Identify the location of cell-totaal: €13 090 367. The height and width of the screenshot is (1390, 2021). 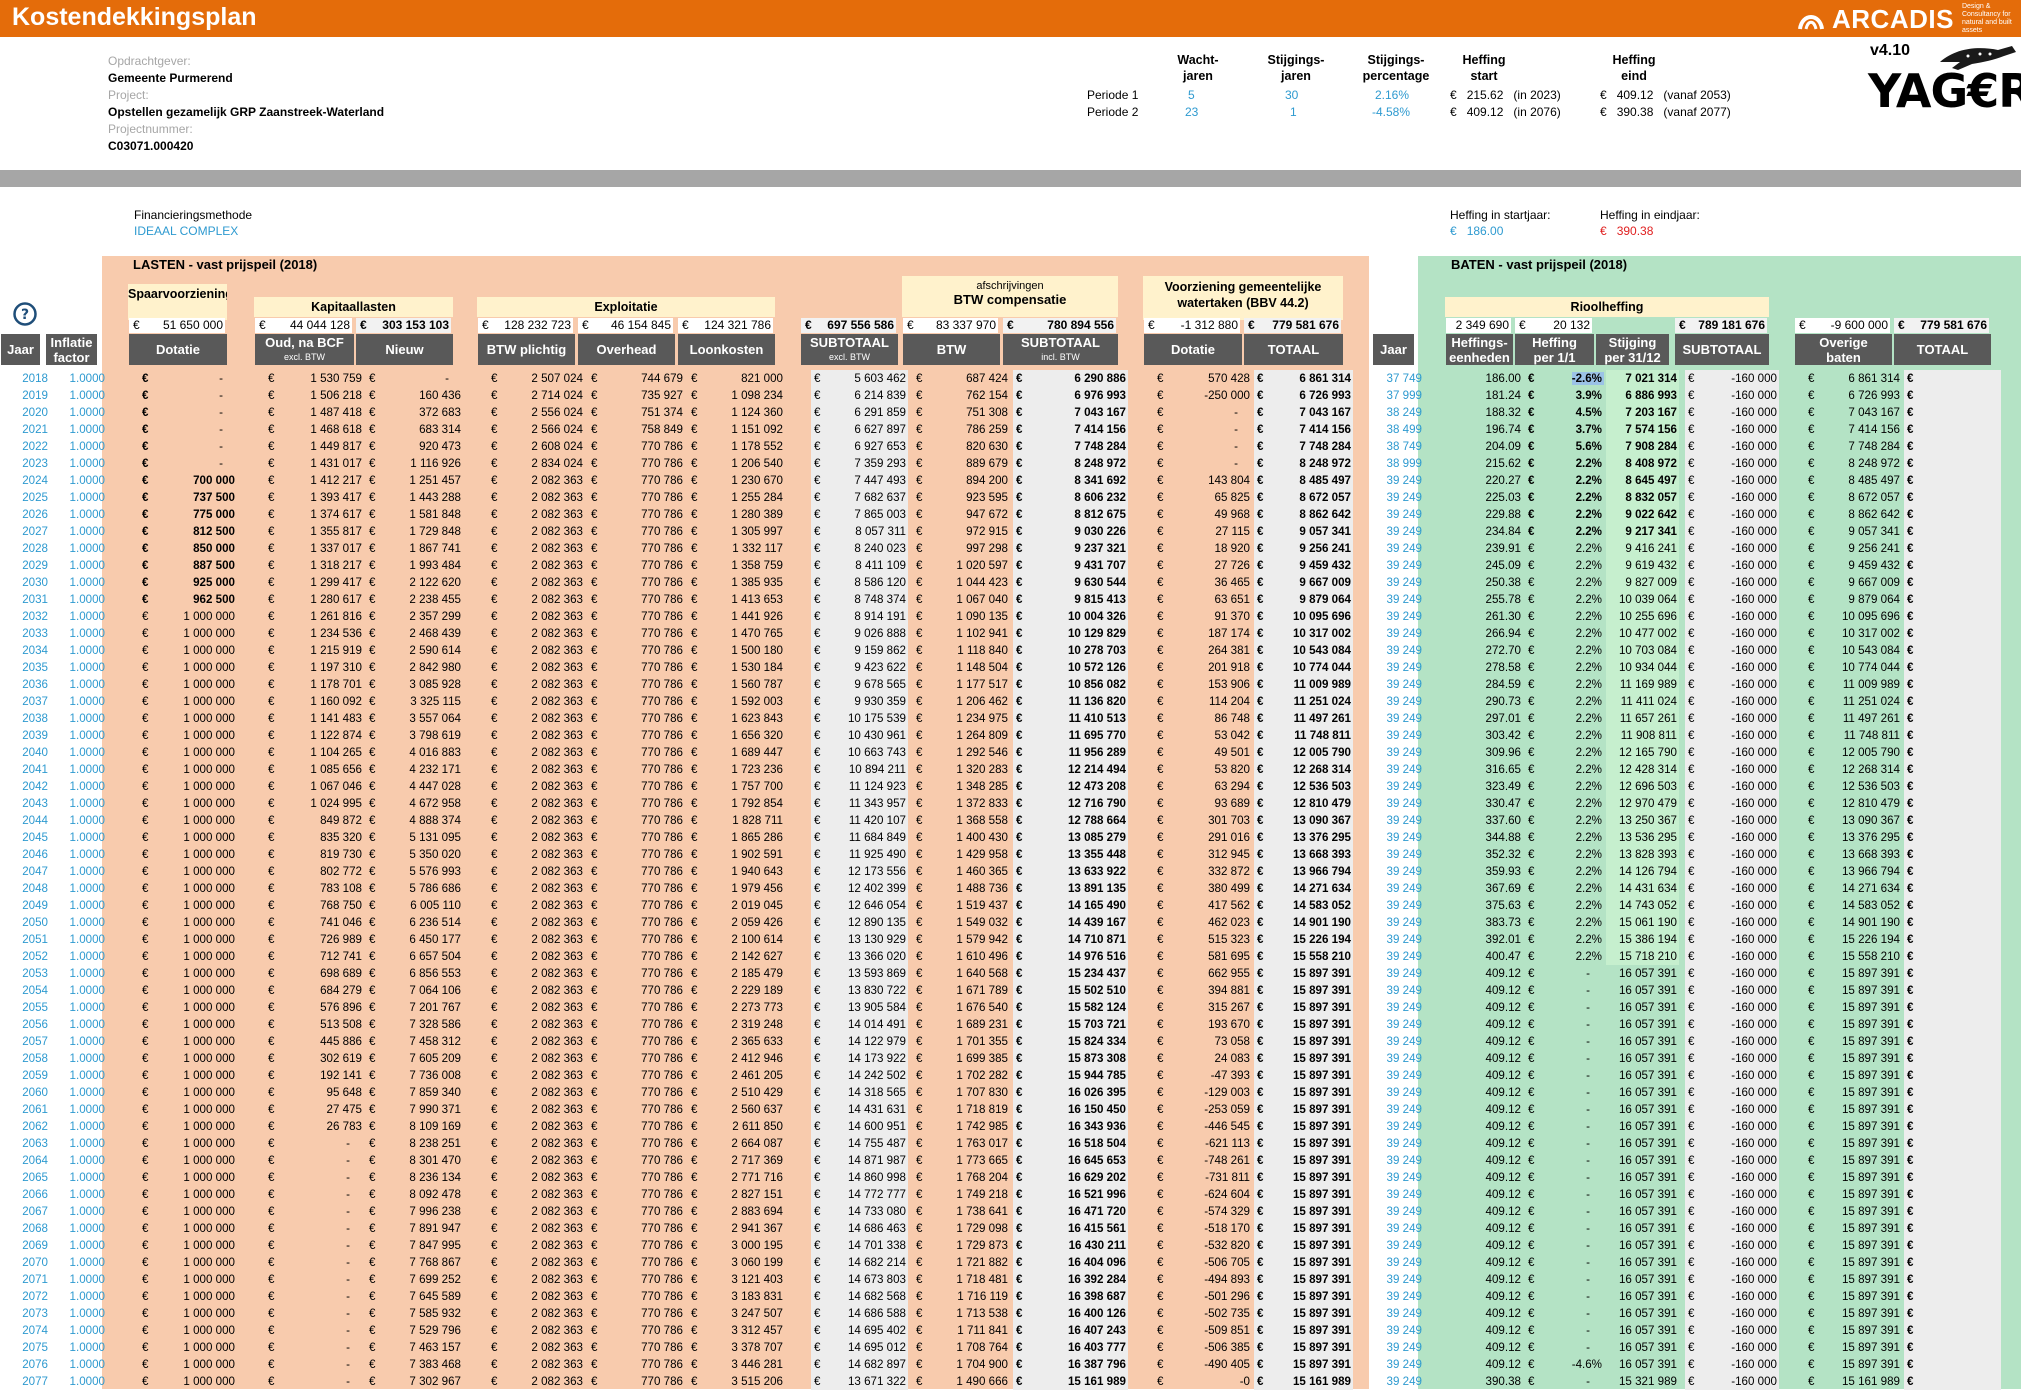
(1303, 820).